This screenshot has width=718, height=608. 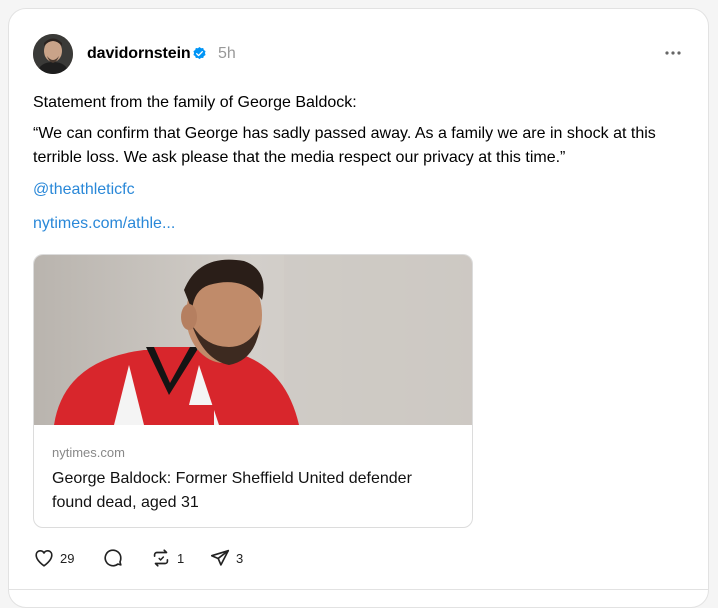 I want to click on share-icon, so click(x=220, y=557).